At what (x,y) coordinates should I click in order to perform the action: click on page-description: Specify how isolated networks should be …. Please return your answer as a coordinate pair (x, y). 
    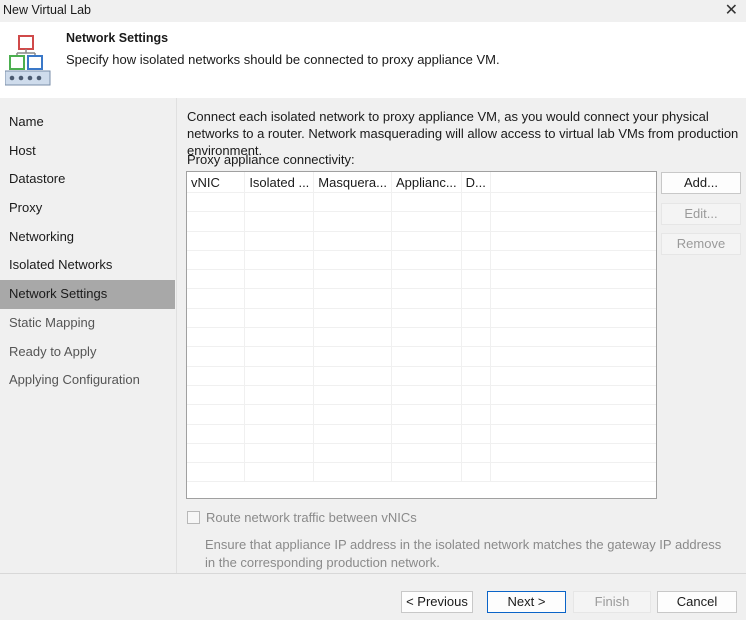
    Looking at the image, I should click on (283, 59).